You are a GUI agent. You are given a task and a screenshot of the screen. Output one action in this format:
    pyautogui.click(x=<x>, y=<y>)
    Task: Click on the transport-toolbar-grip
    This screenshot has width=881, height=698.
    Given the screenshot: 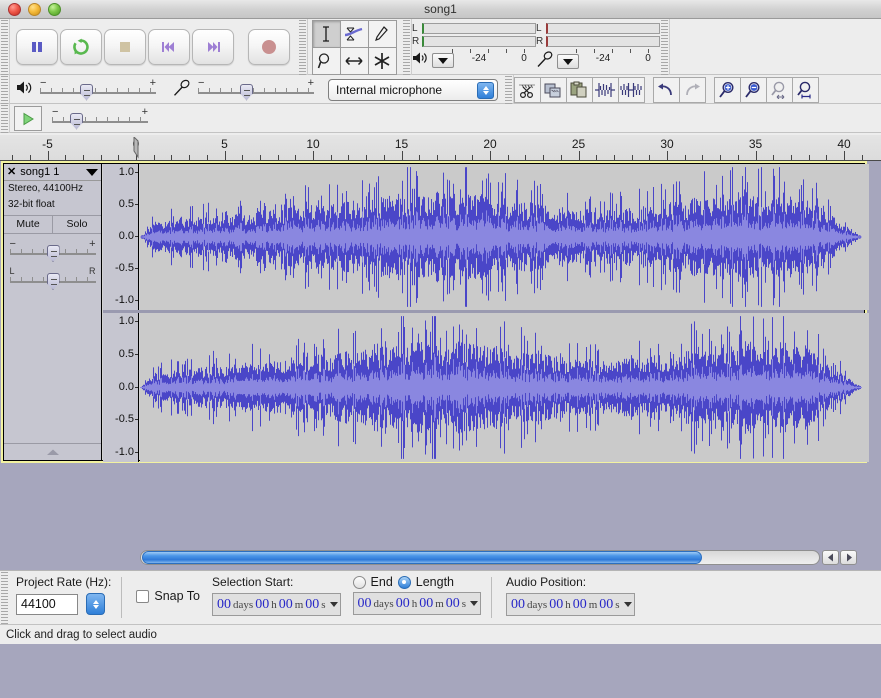 What is the action you would take?
    pyautogui.click(x=5, y=47)
    